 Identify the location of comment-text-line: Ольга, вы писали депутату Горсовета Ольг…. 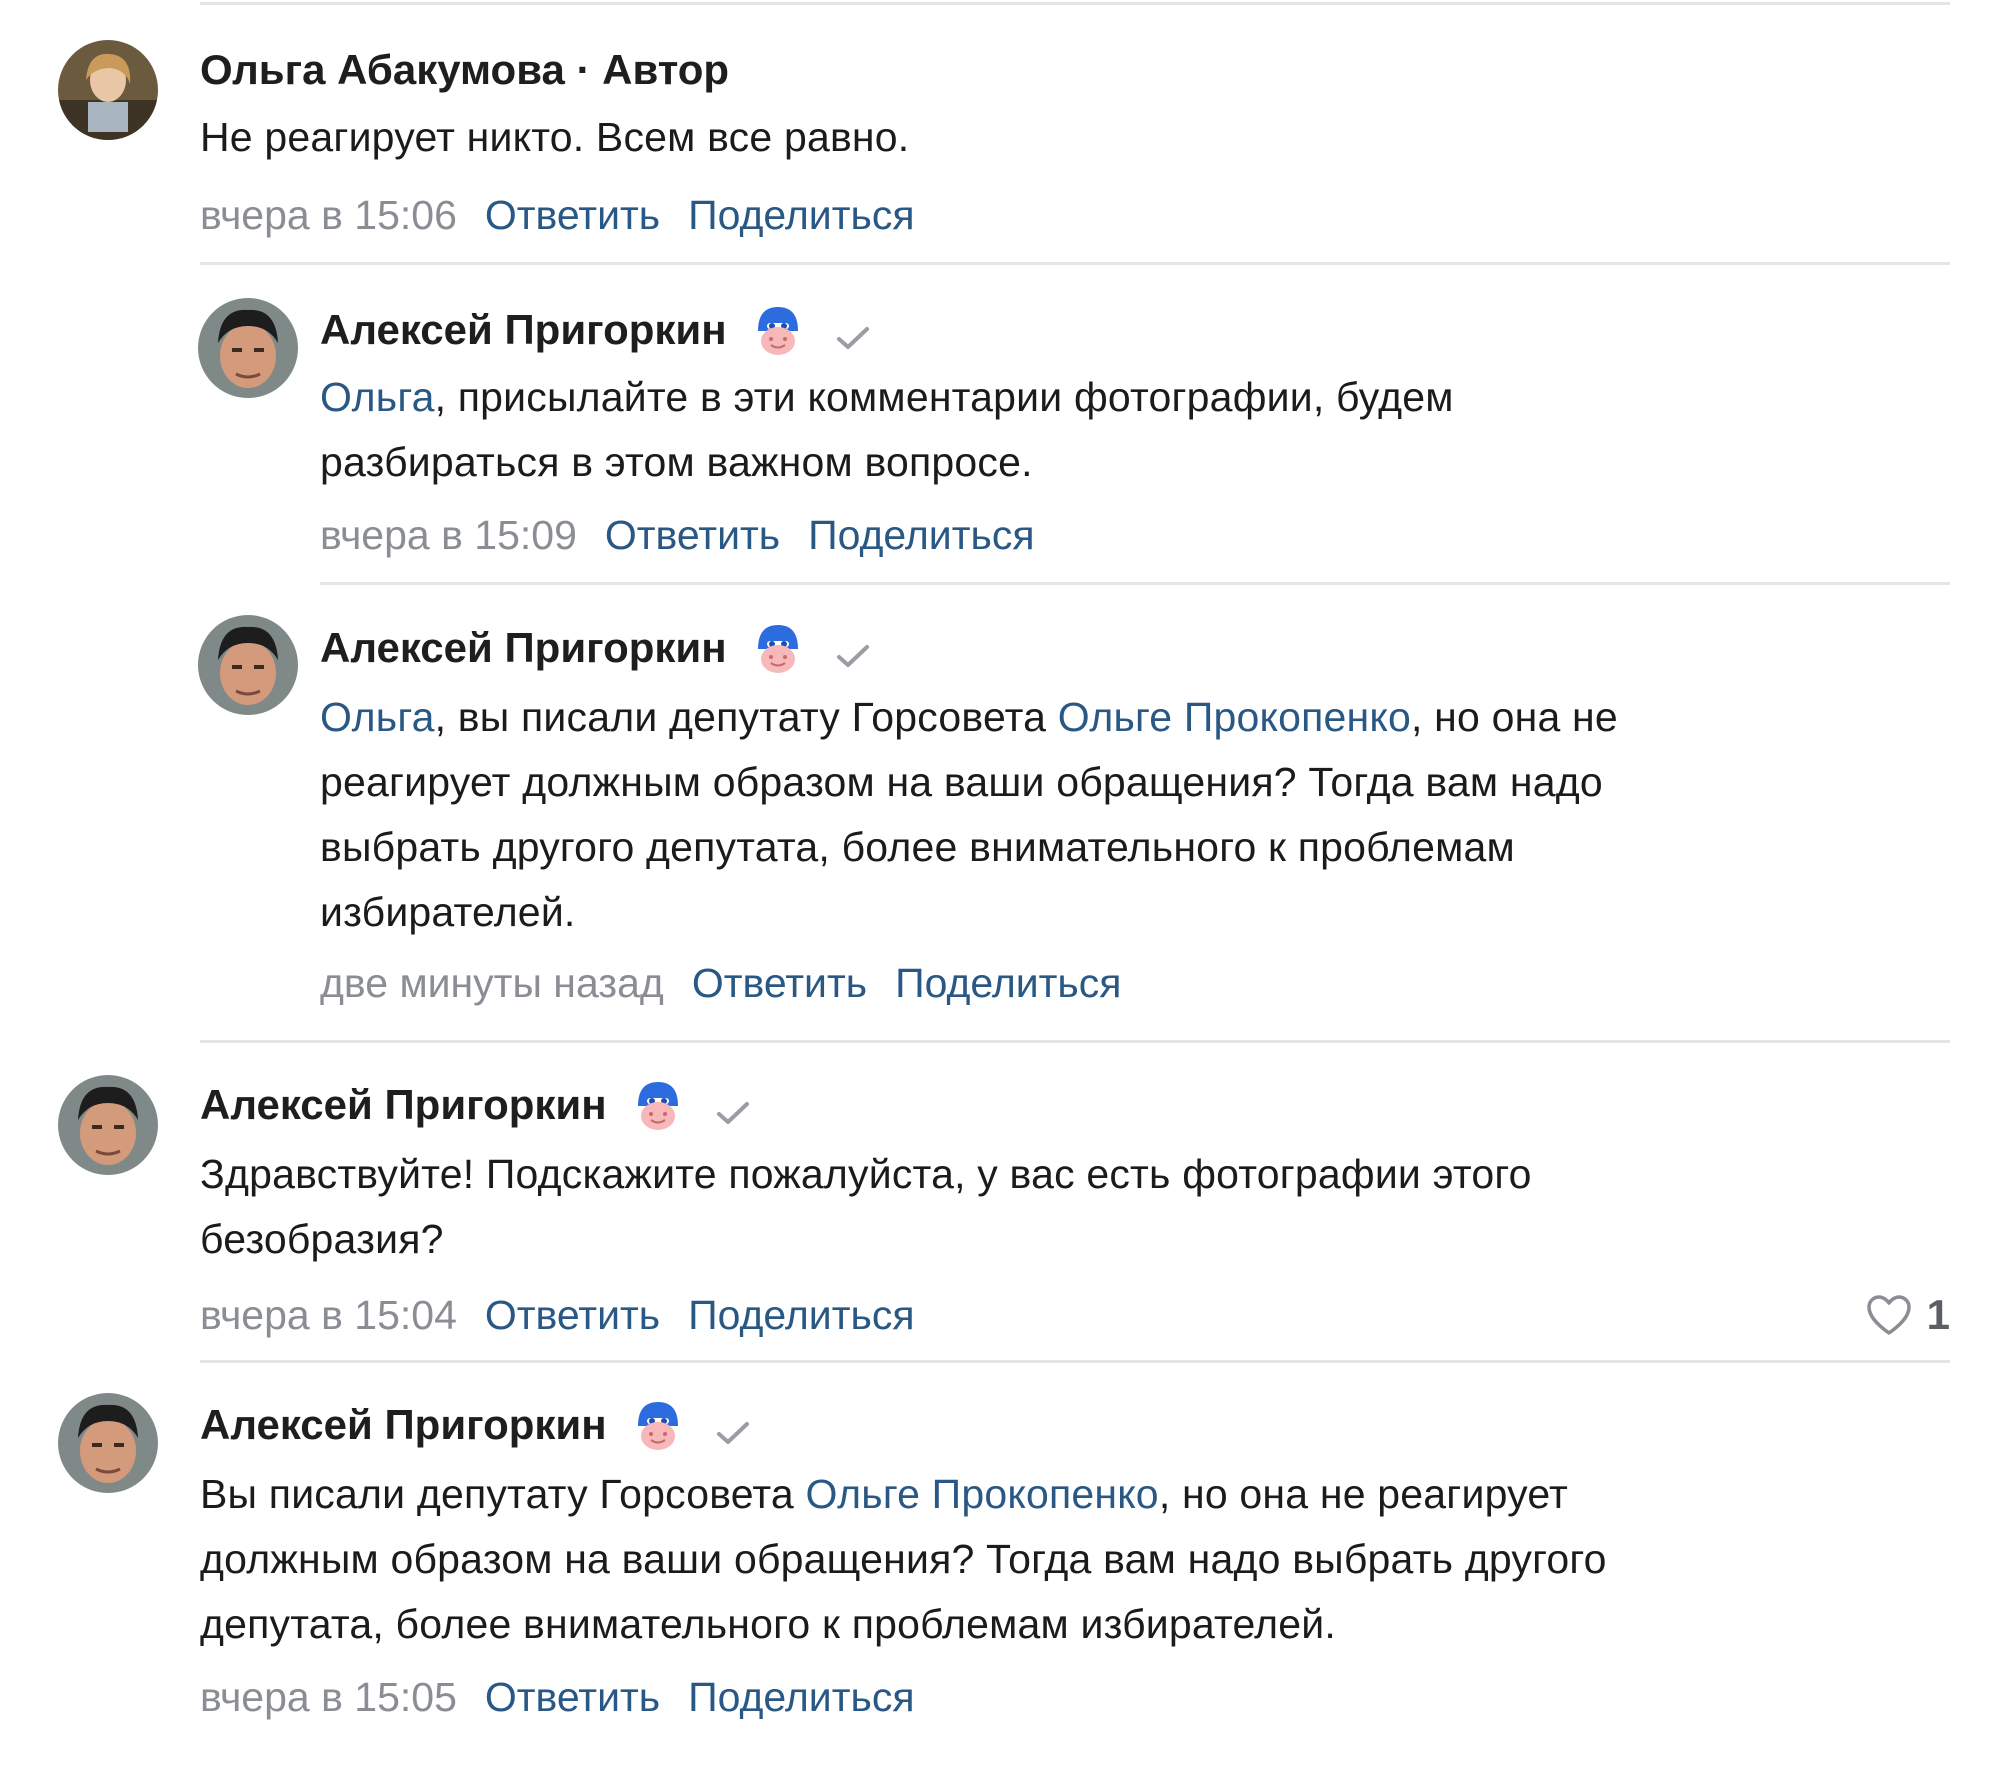
(1140, 717).